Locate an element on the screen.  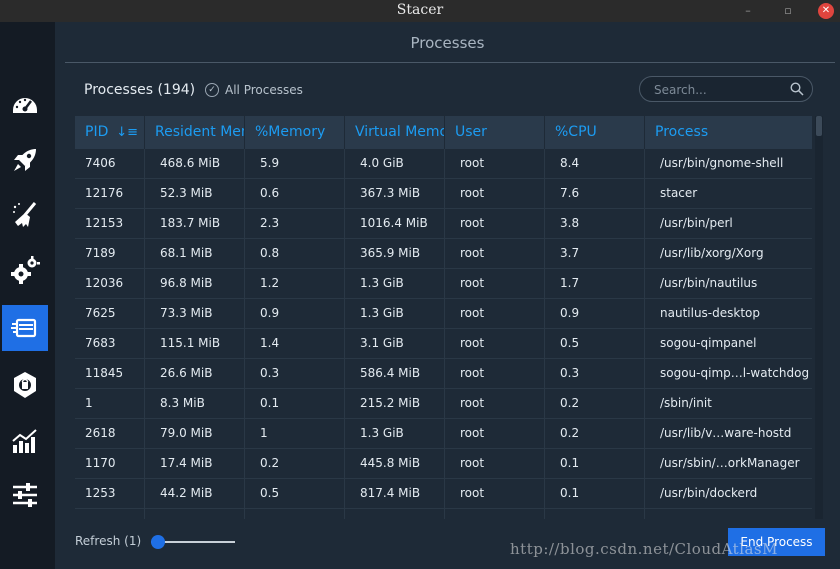
column-header-cpu-percent: %CPU is located at coordinates (595, 132).